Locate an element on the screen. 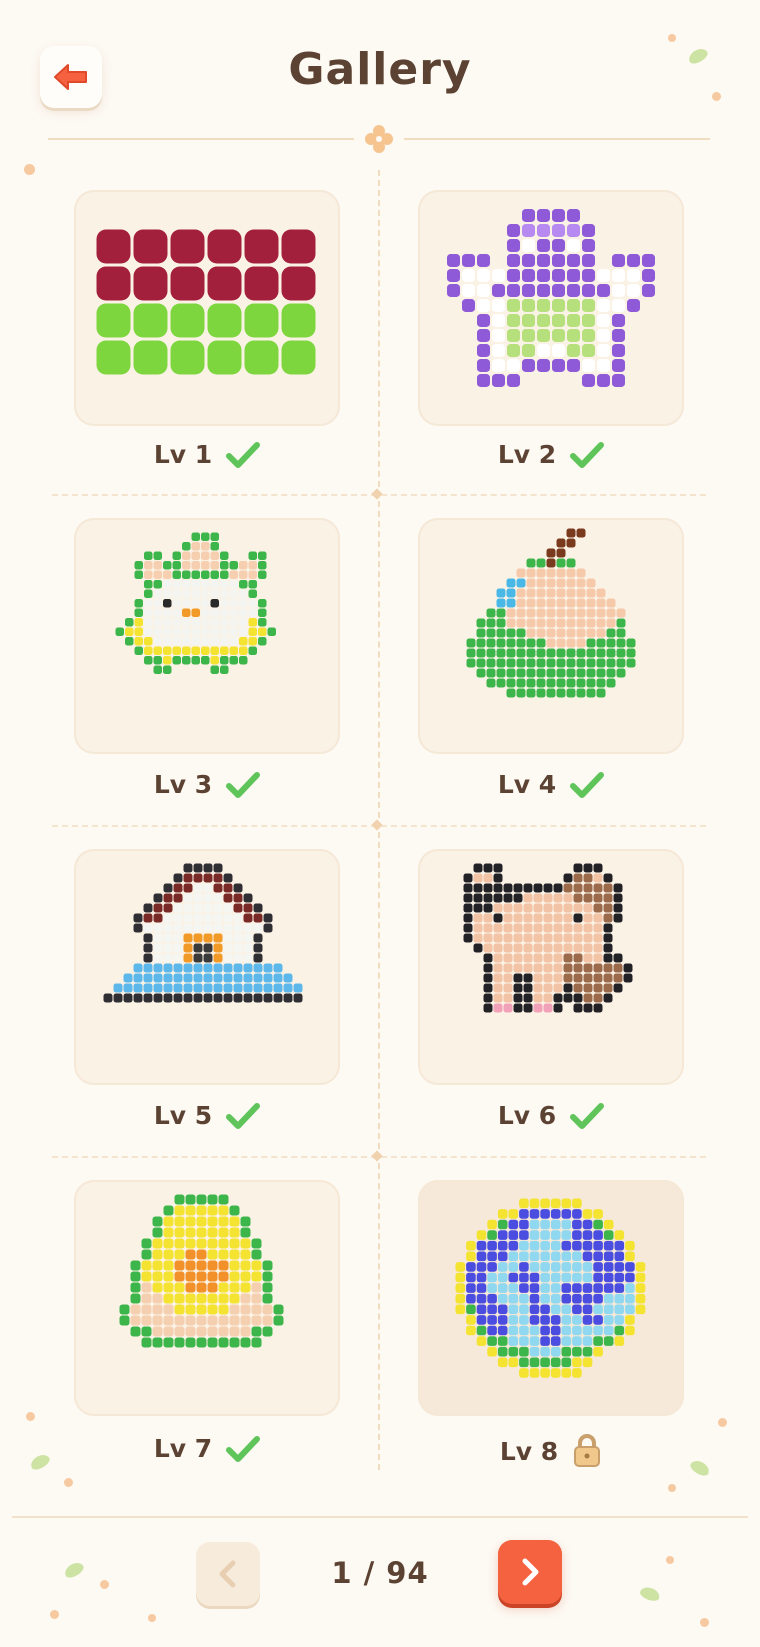 The image size is (760, 1647). flower-ornament-icon is located at coordinates (379, 139).